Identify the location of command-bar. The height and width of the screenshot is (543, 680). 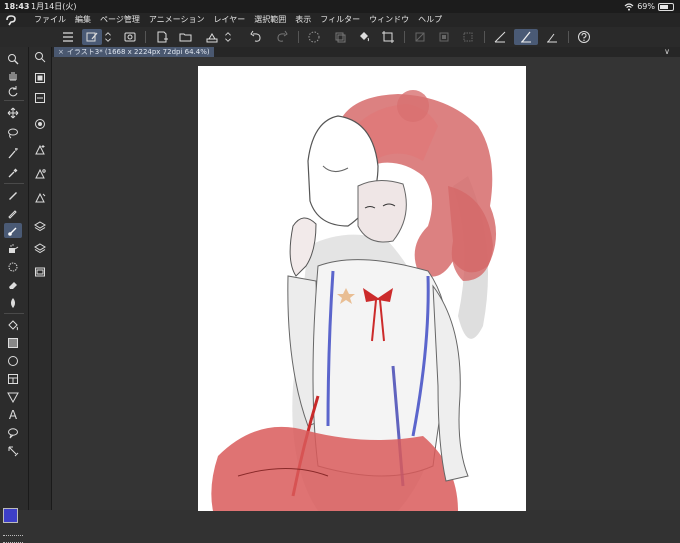
(340, 37).